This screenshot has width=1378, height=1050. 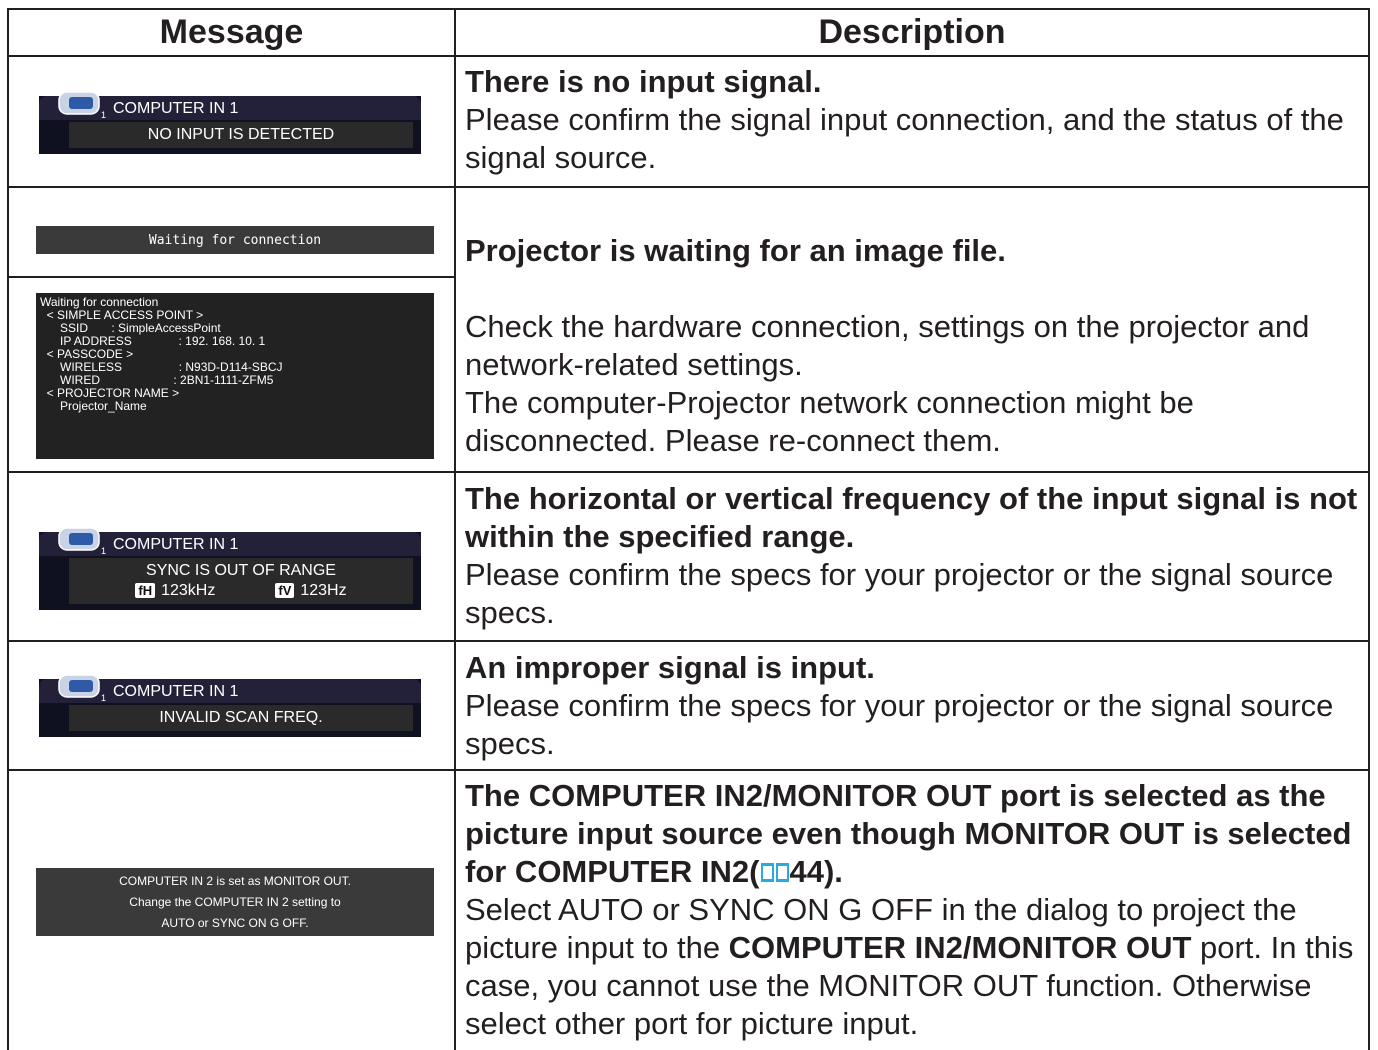 What do you see at coordinates (806, 871) in the screenshot?
I see `page-reference: 44` at bounding box center [806, 871].